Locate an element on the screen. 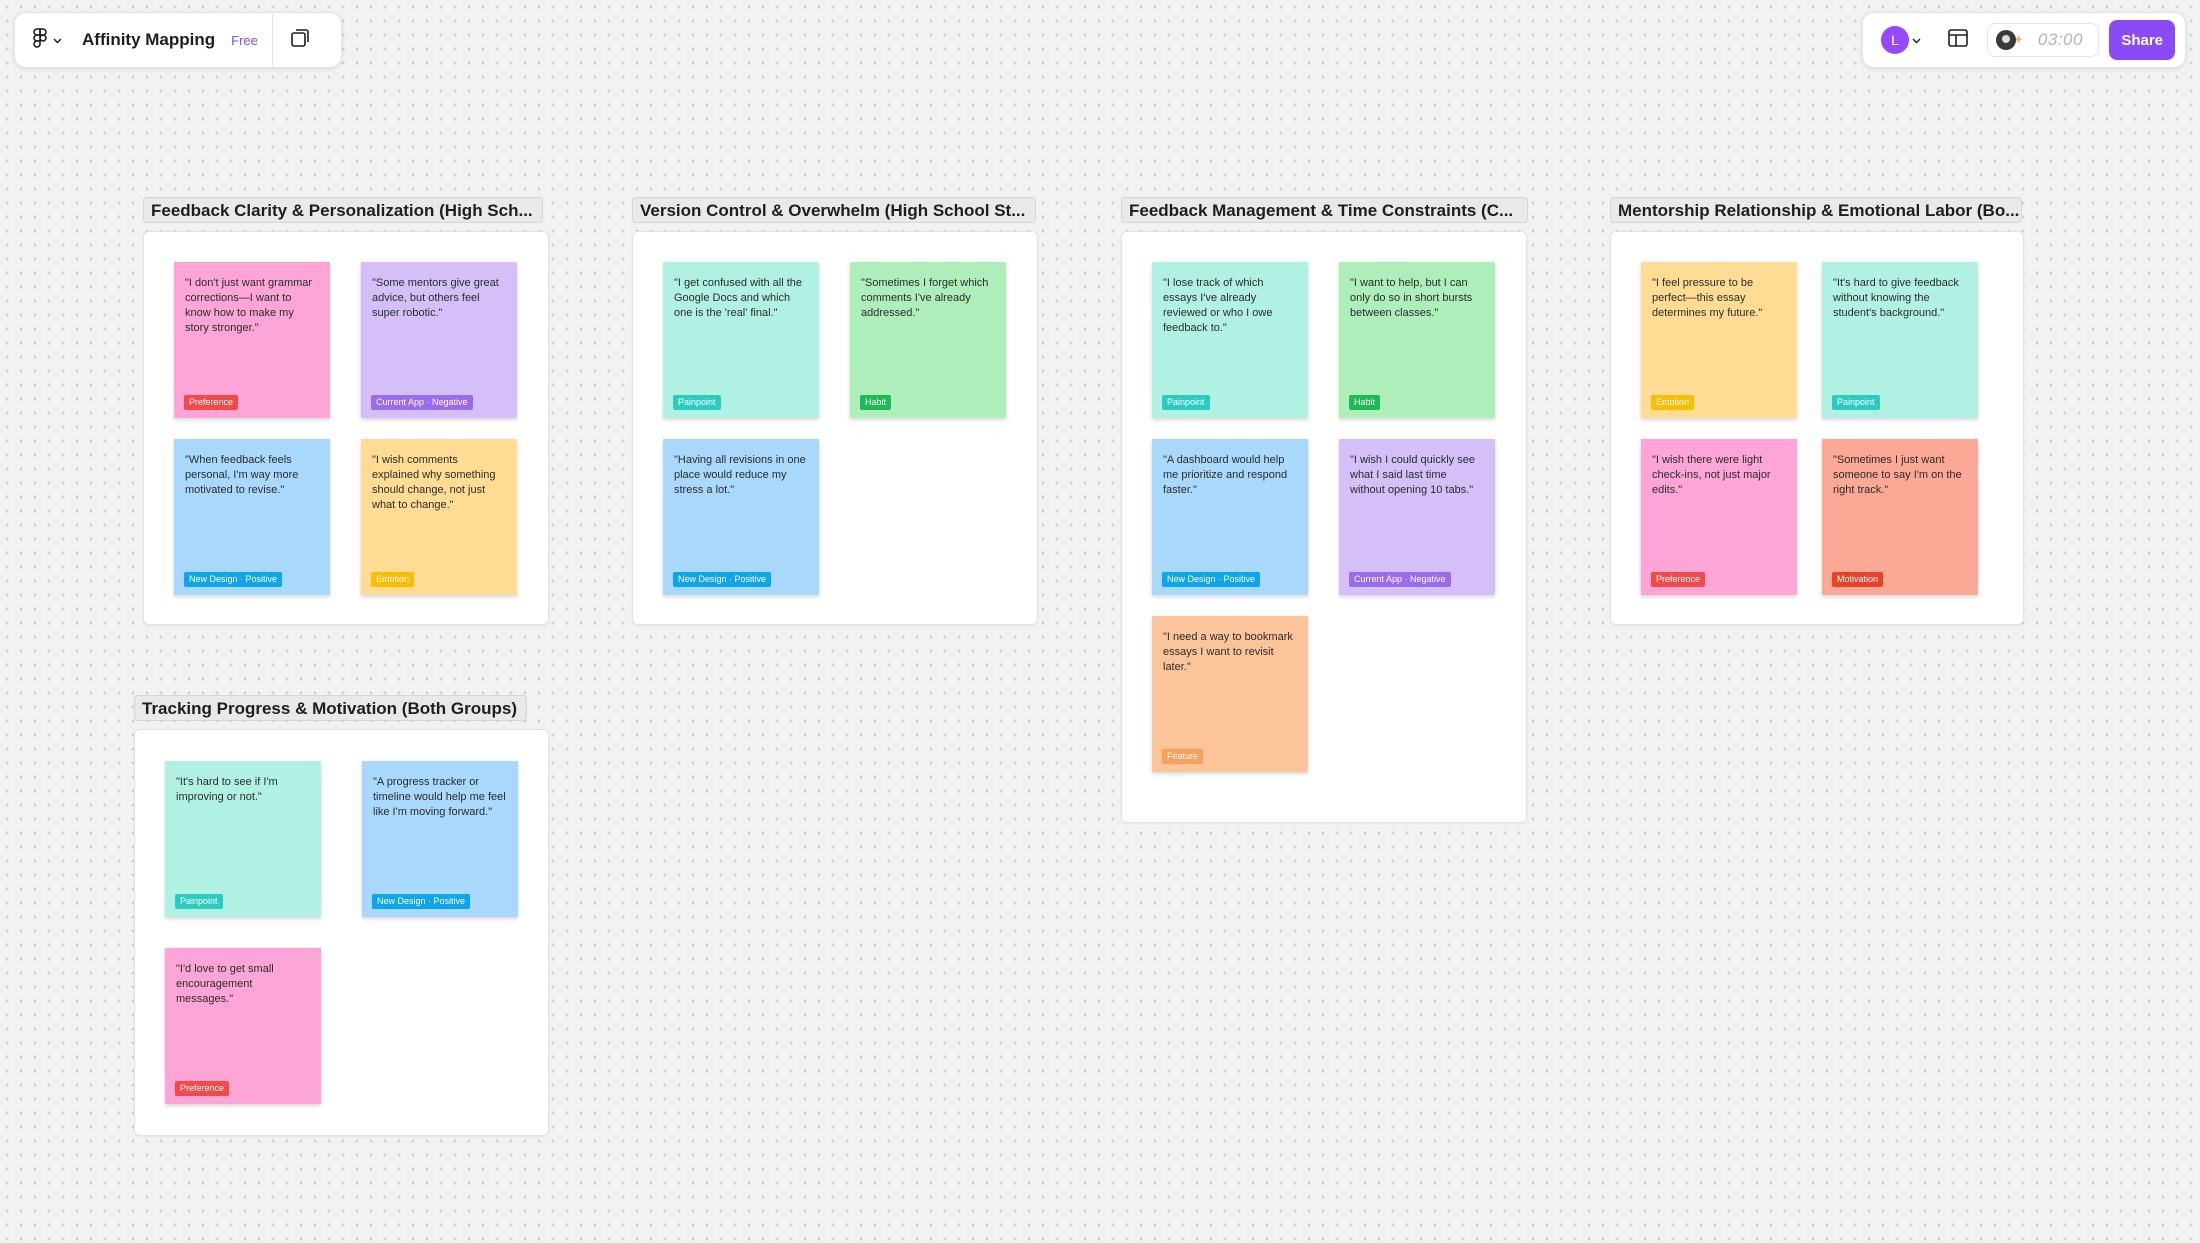  toolbar-divider is located at coordinates (272, 40).